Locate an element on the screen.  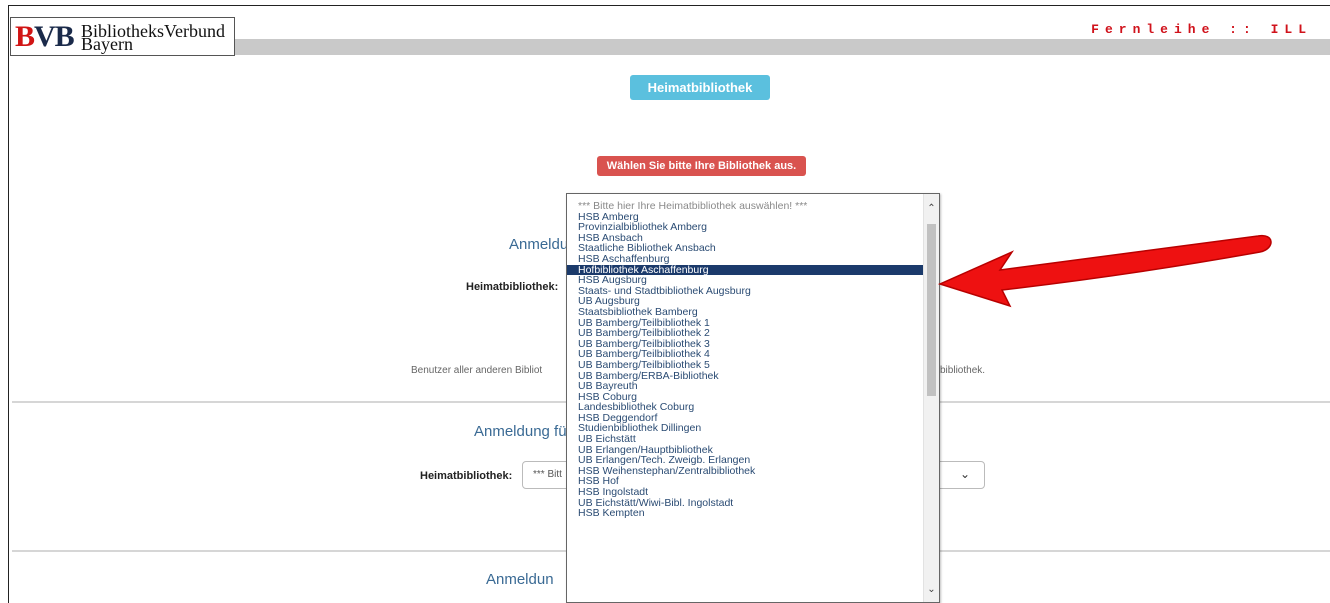
section1-heading: Anmeldu is located at coordinates (539, 244).